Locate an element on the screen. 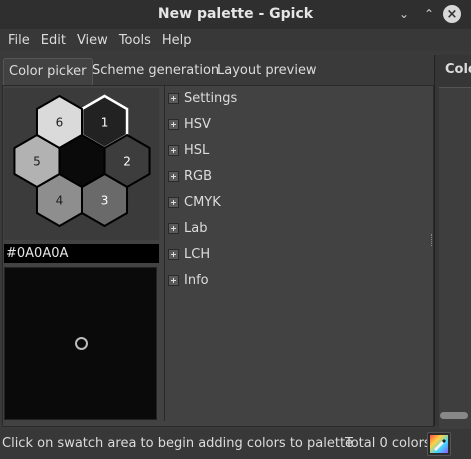  minimize-icon: ⌄ is located at coordinates (404, 14).